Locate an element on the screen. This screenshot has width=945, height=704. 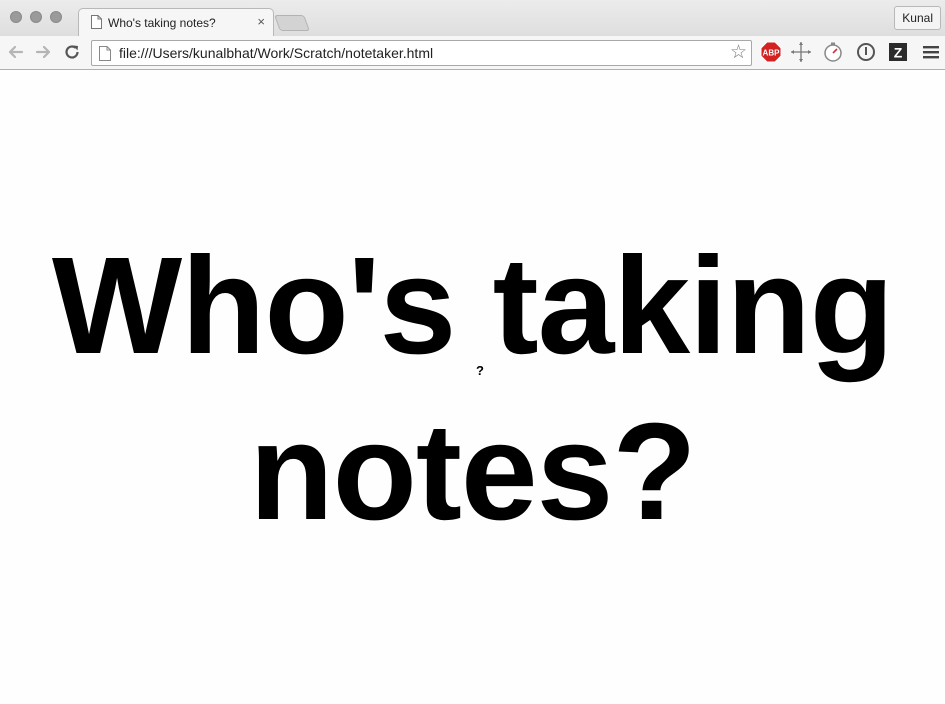
new-tab-button is located at coordinates (292, 23).